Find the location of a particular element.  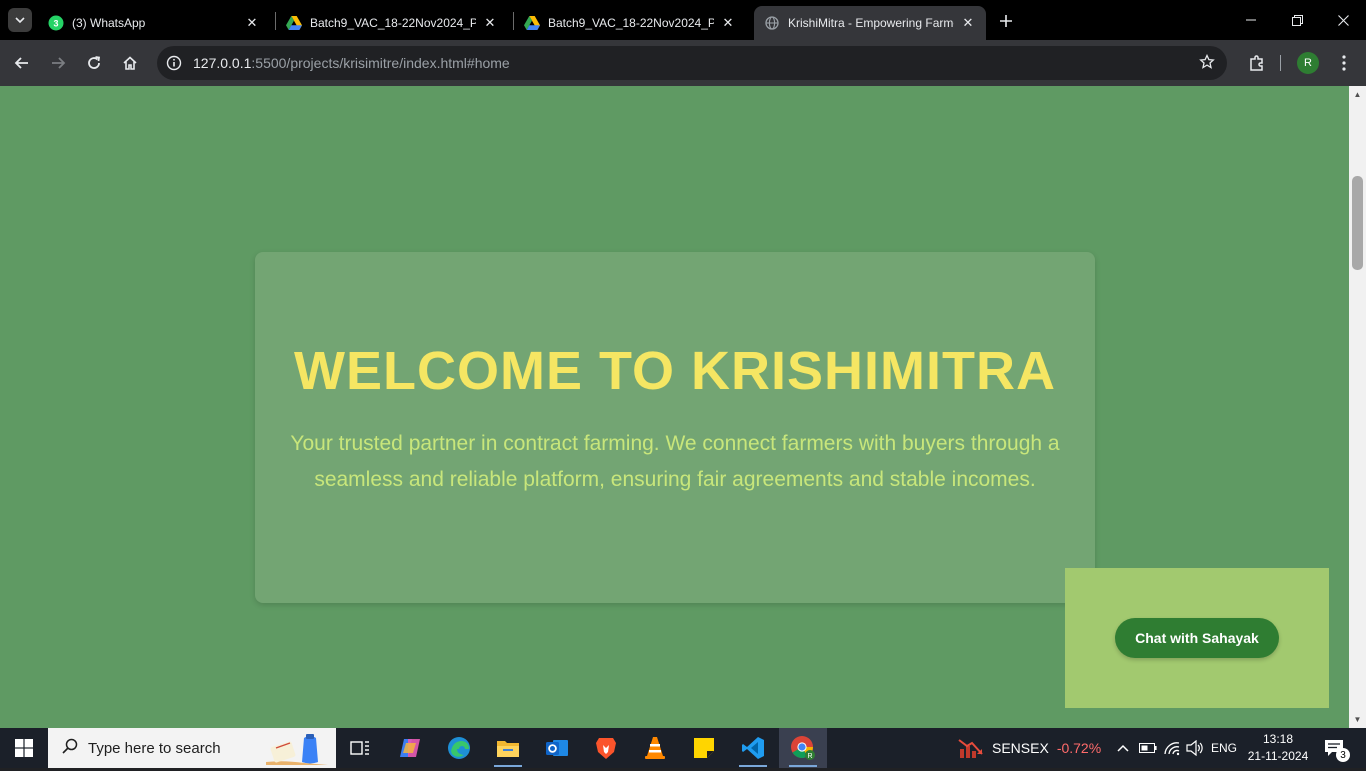

scroll-up-arrow-icon: ▲ is located at coordinates (1357, 94).